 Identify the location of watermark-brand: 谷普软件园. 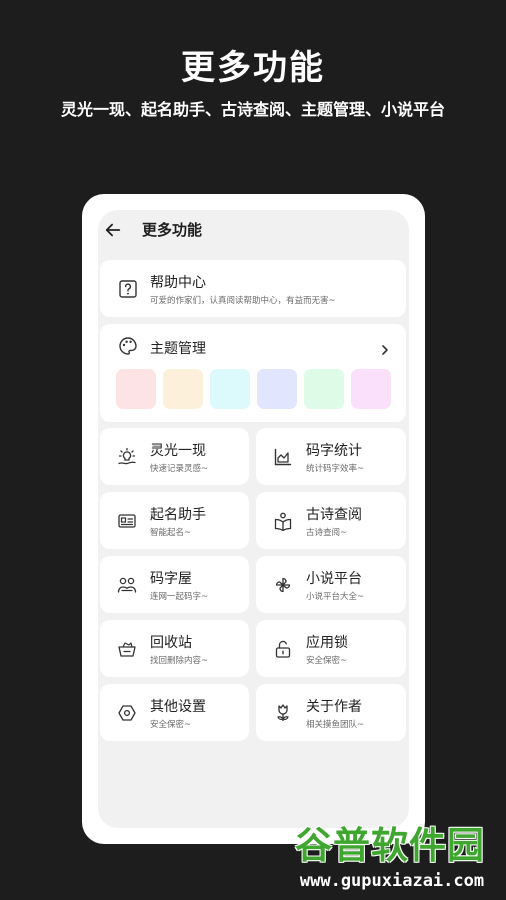
(390, 845).